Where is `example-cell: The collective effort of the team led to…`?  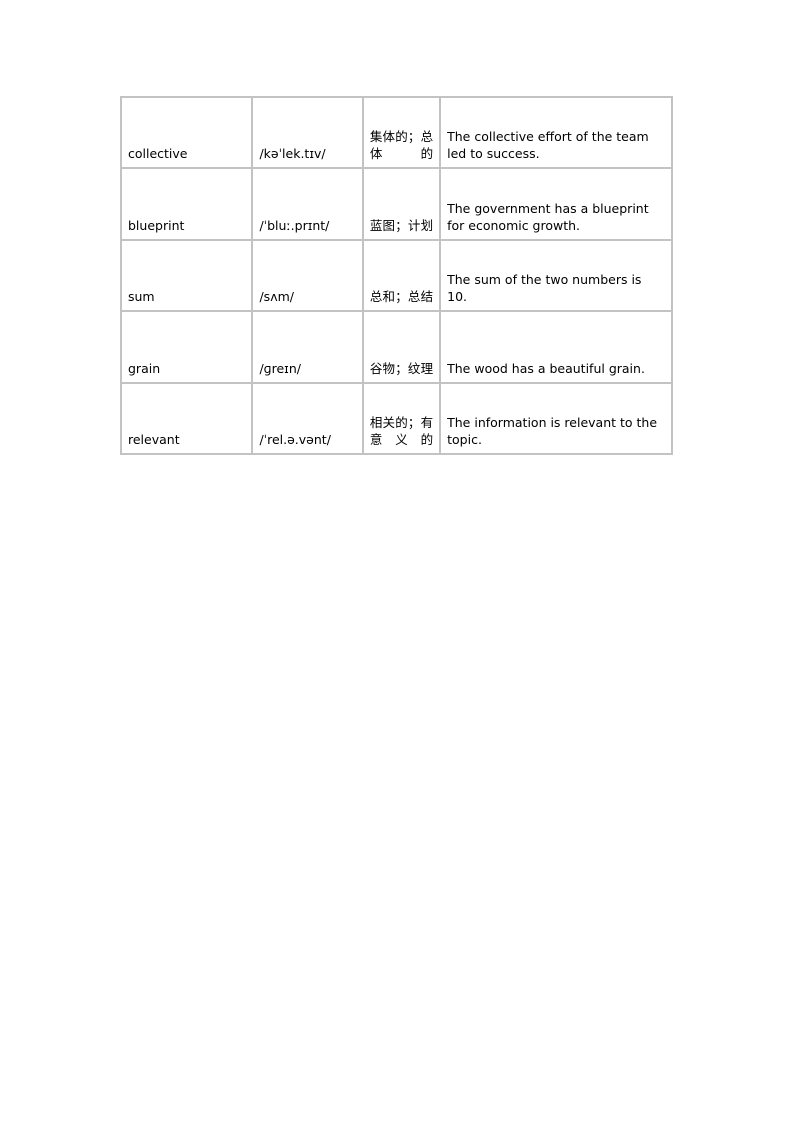 example-cell: The collective effort of the team led to… is located at coordinates (556, 132).